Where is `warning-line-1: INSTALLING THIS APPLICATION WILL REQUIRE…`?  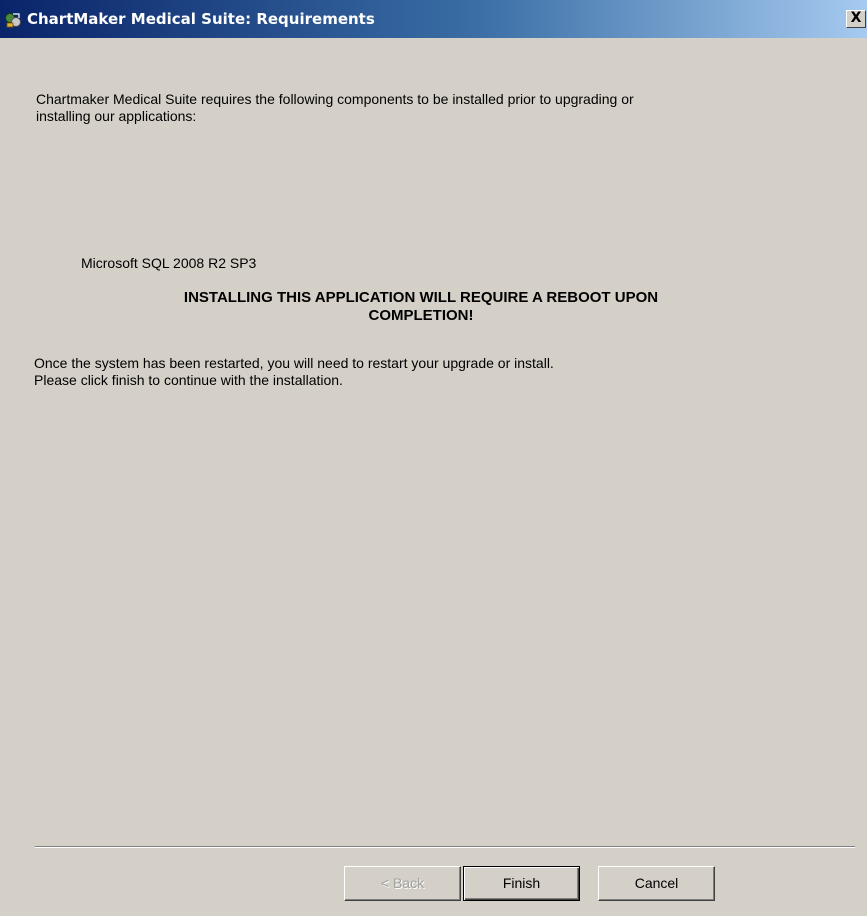 warning-line-1: INSTALLING THIS APPLICATION WILL REQUIRE… is located at coordinates (421, 297).